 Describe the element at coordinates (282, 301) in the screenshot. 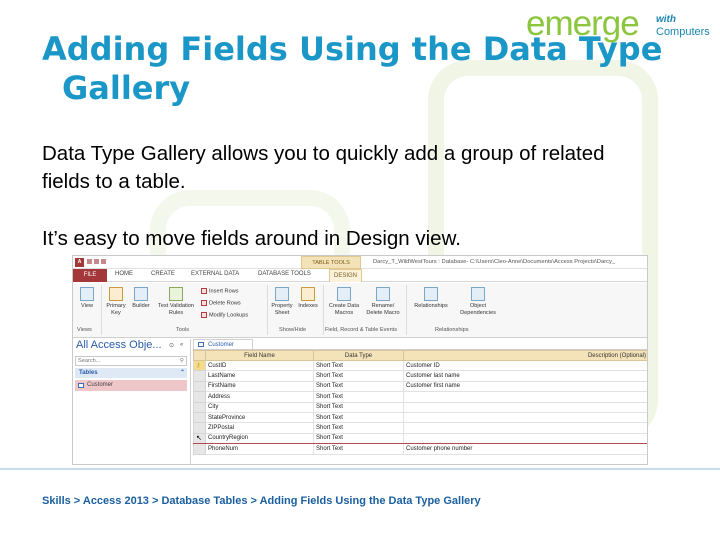

I see `property-sheet-button: Property Sheet` at that location.